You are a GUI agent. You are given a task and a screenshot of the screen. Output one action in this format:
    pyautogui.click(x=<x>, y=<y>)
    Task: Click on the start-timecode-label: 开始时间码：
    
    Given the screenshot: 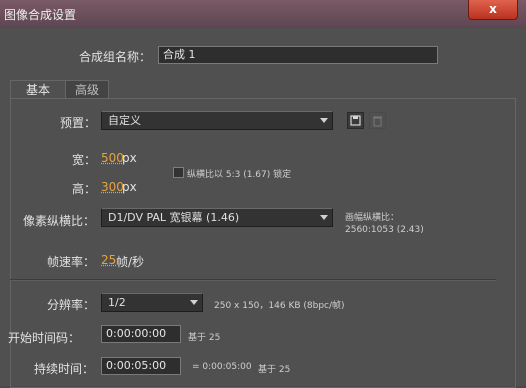 What is the action you would take?
    pyautogui.click(x=44, y=338)
    